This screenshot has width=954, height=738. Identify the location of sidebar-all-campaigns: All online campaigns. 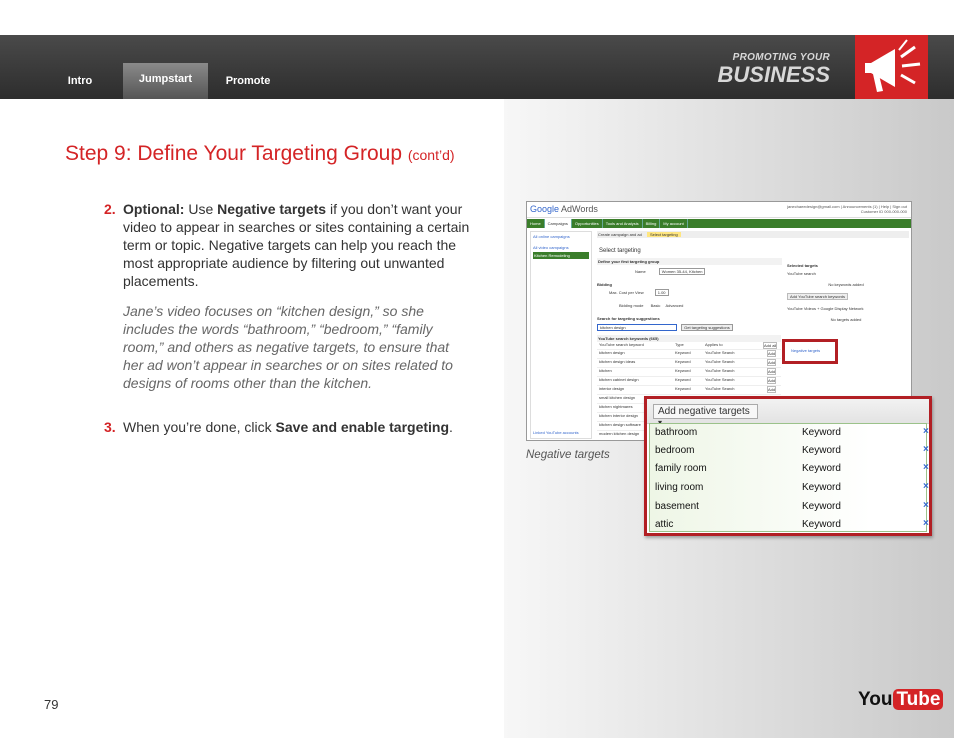
(561, 236).